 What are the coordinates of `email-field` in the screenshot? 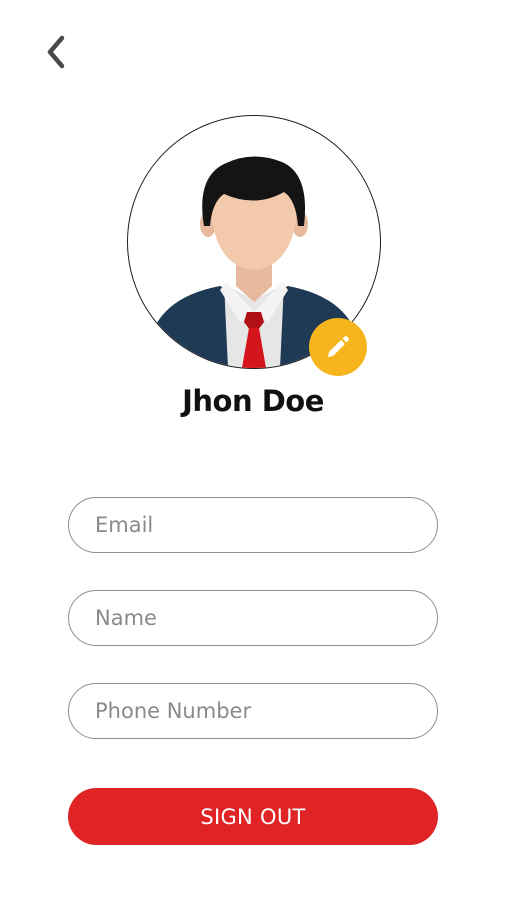 It's located at (253, 525).